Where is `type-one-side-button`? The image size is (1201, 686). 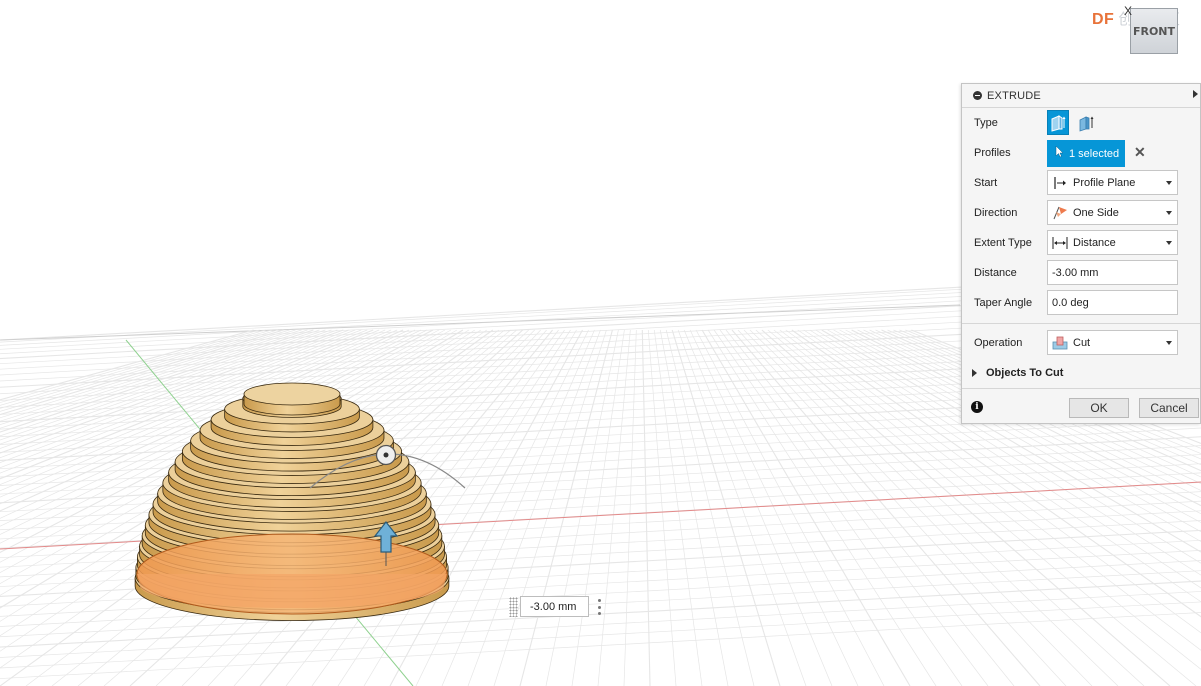
type-one-side-button is located at coordinates (1058, 122).